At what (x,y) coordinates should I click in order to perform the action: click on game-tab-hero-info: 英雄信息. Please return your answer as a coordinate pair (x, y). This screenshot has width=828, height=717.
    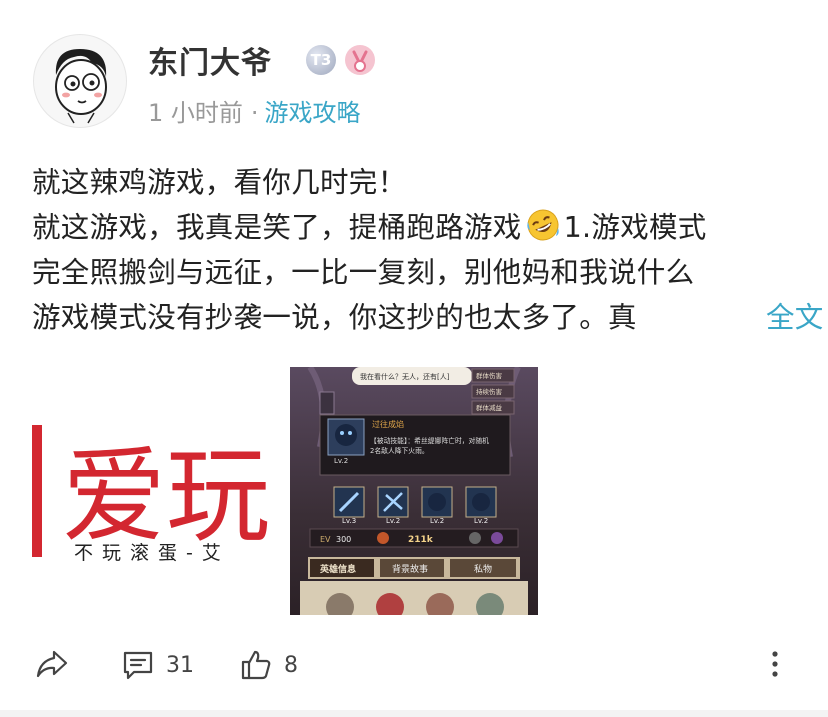
    Looking at the image, I should click on (337, 569).